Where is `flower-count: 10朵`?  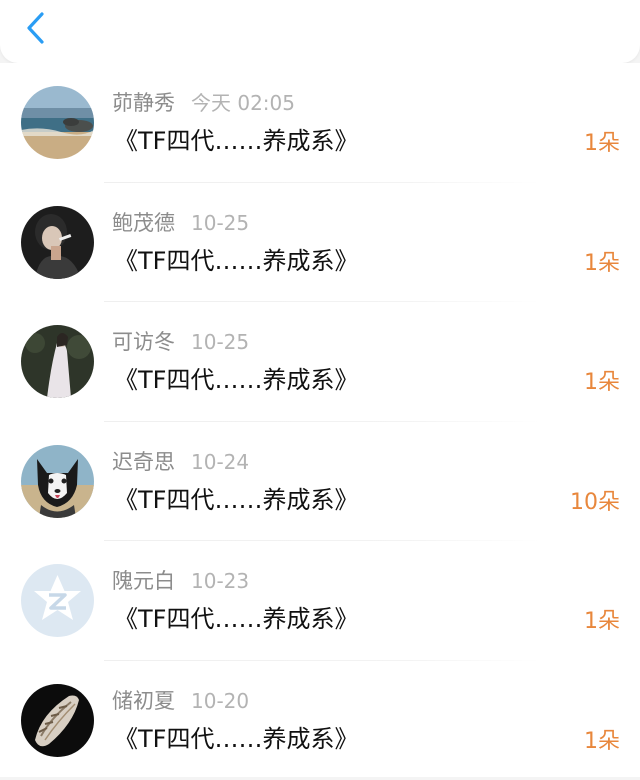 flower-count: 10朵 is located at coordinates (595, 503).